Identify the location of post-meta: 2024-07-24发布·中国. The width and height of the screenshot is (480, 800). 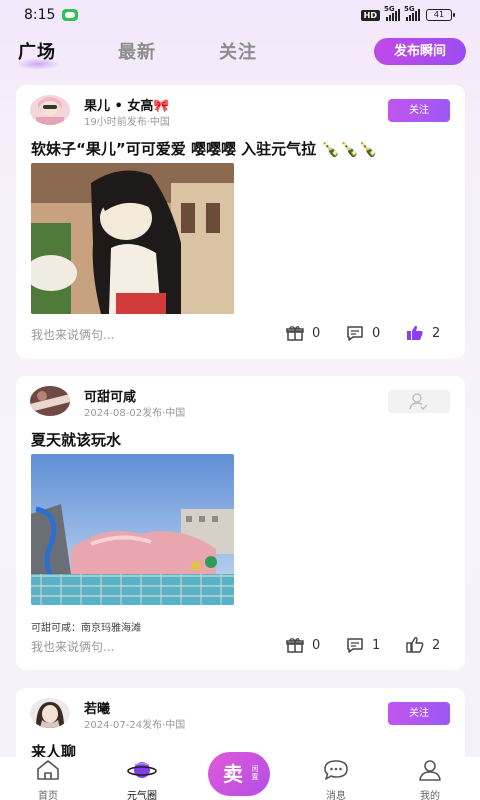
(135, 725).